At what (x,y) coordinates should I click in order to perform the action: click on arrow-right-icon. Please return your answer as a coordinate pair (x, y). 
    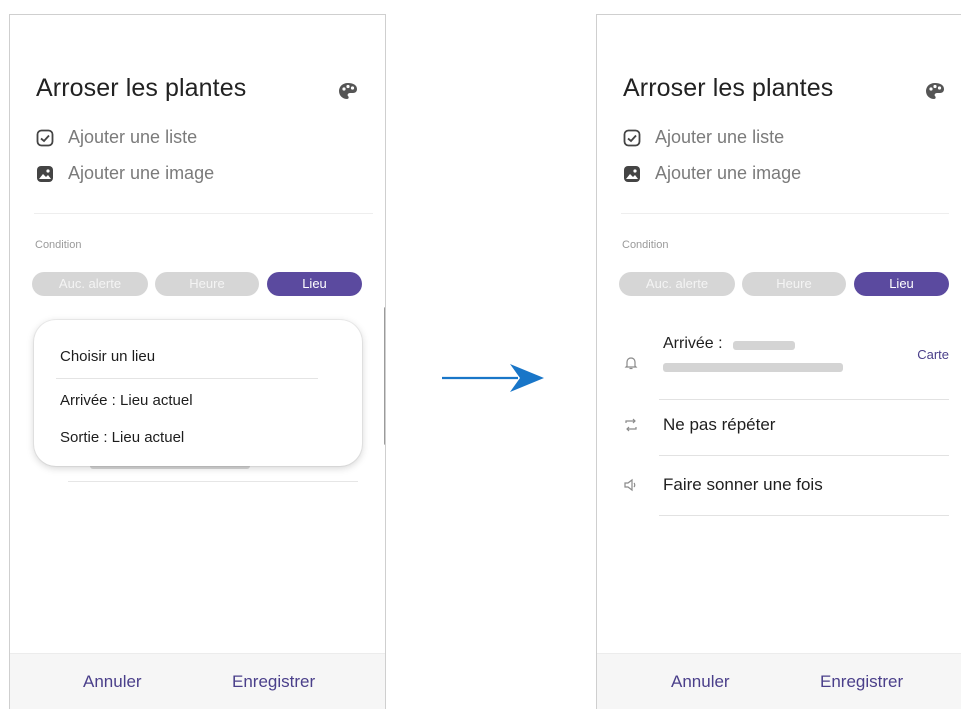
    Looking at the image, I should click on (493, 378).